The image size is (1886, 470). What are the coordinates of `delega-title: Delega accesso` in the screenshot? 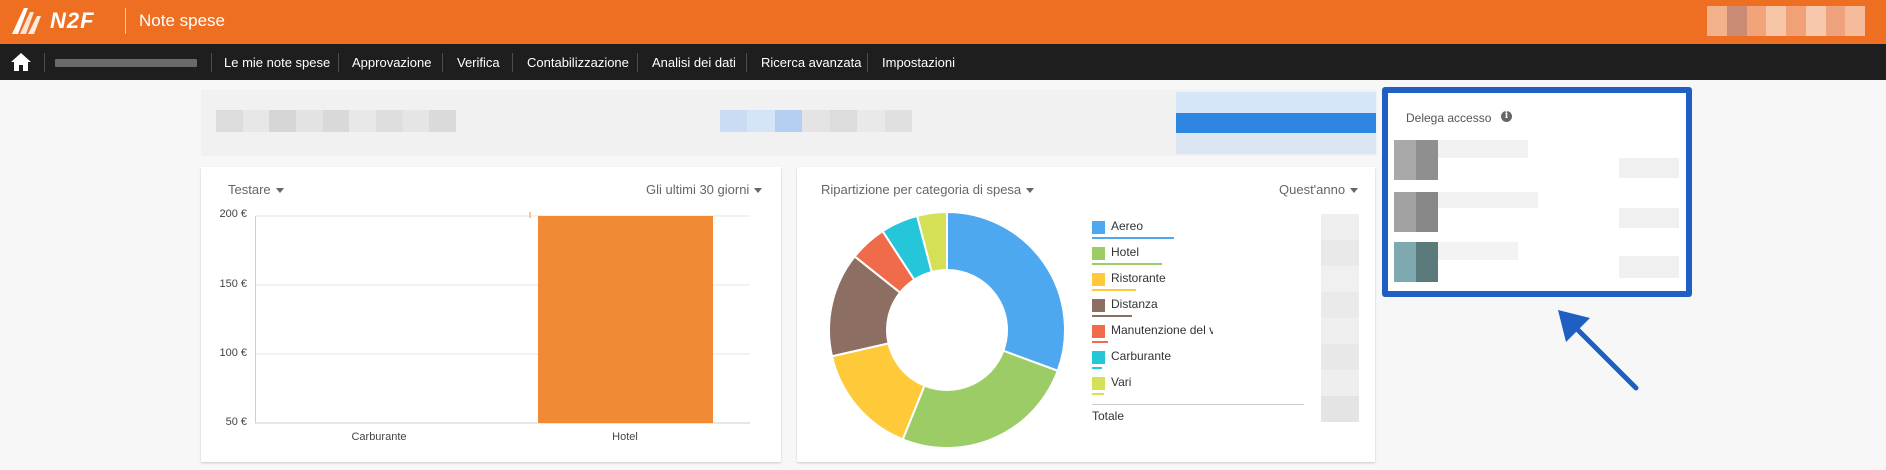 It's located at (1449, 118).